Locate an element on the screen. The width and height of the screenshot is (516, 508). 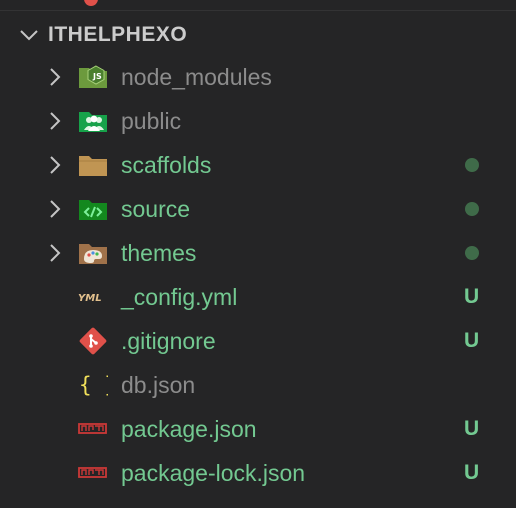
tree-item-db-json: { } db.json is located at coordinates (258, 385).